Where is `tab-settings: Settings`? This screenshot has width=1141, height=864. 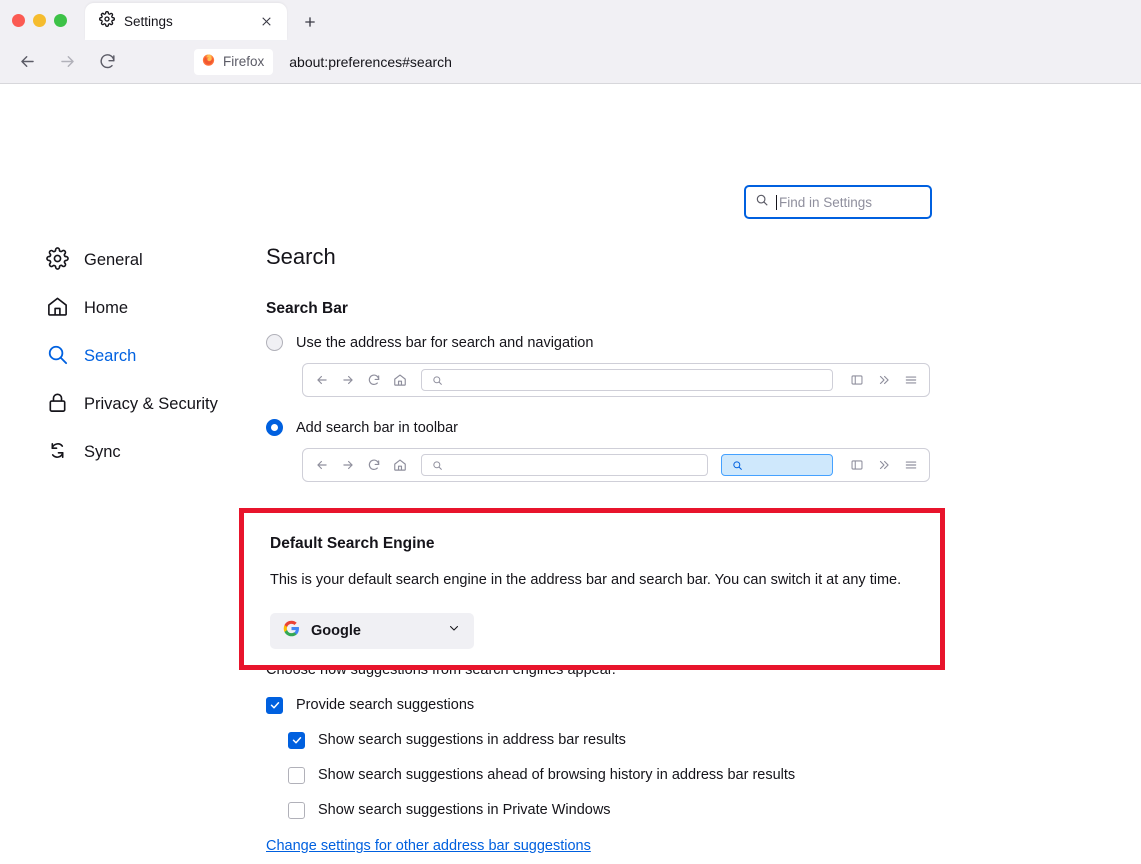 tab-settings: Settings is located at coordinates (186, 21).